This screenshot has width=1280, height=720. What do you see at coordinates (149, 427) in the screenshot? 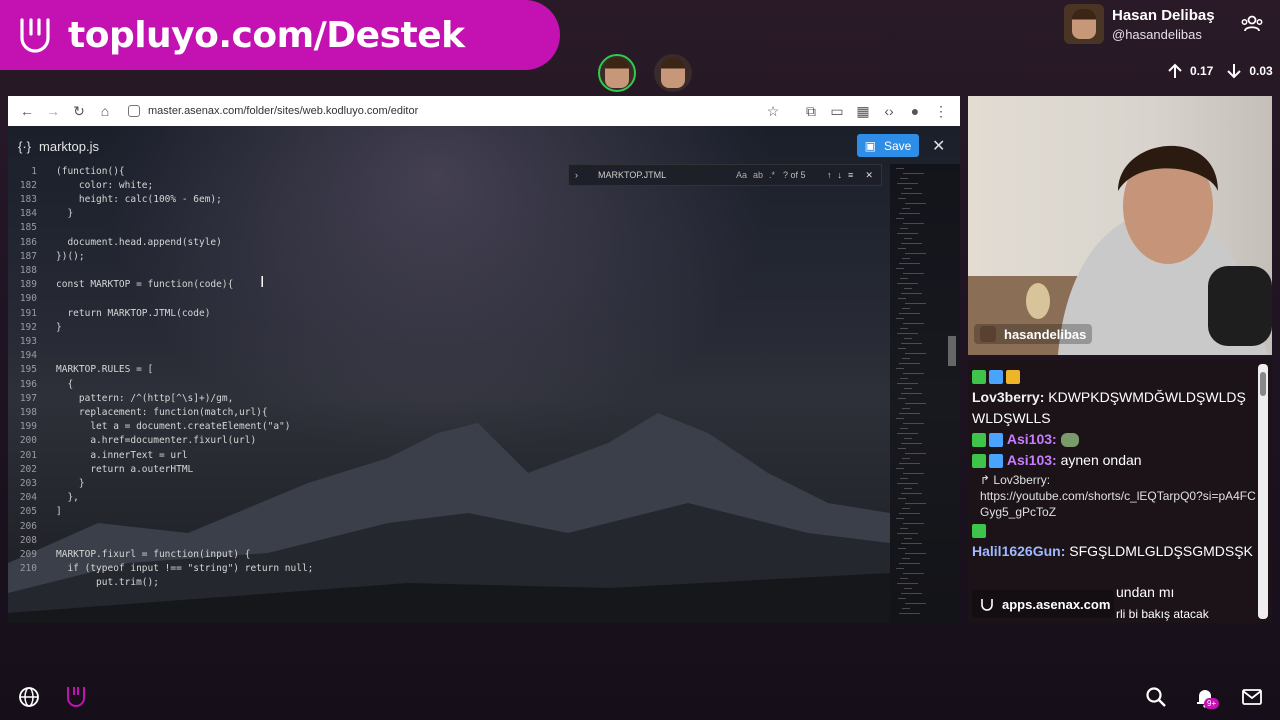
I see `code-line: 199 let a = document.createElement("a")` at bounding box center [149, 427].